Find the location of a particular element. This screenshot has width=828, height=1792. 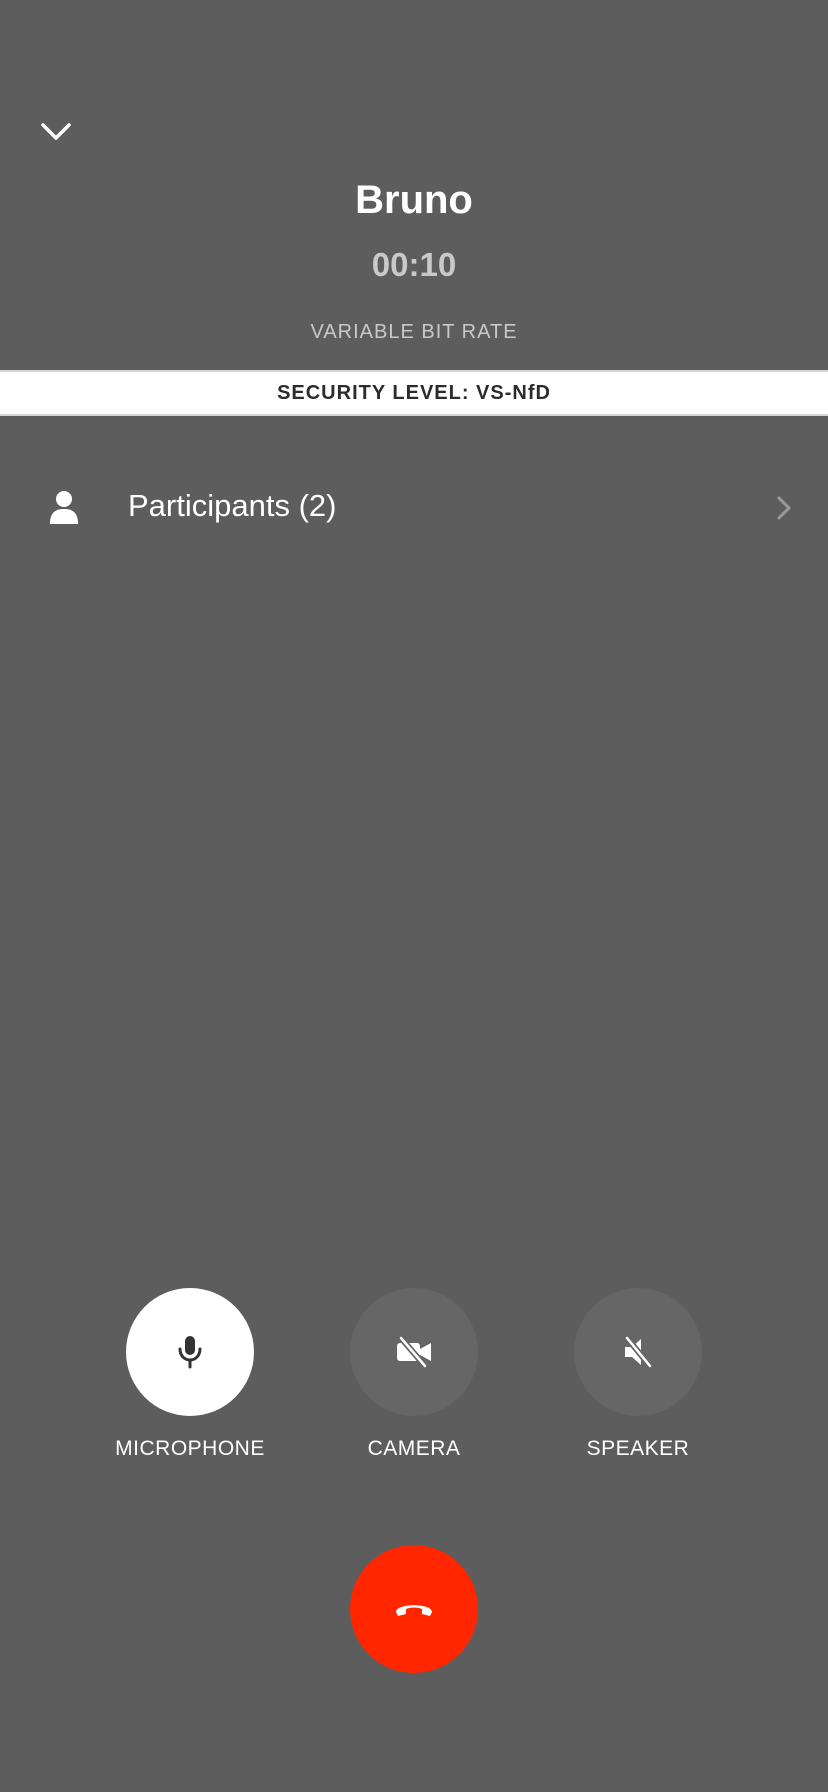

chevron-down-icon is located at coordinates (56, 131).